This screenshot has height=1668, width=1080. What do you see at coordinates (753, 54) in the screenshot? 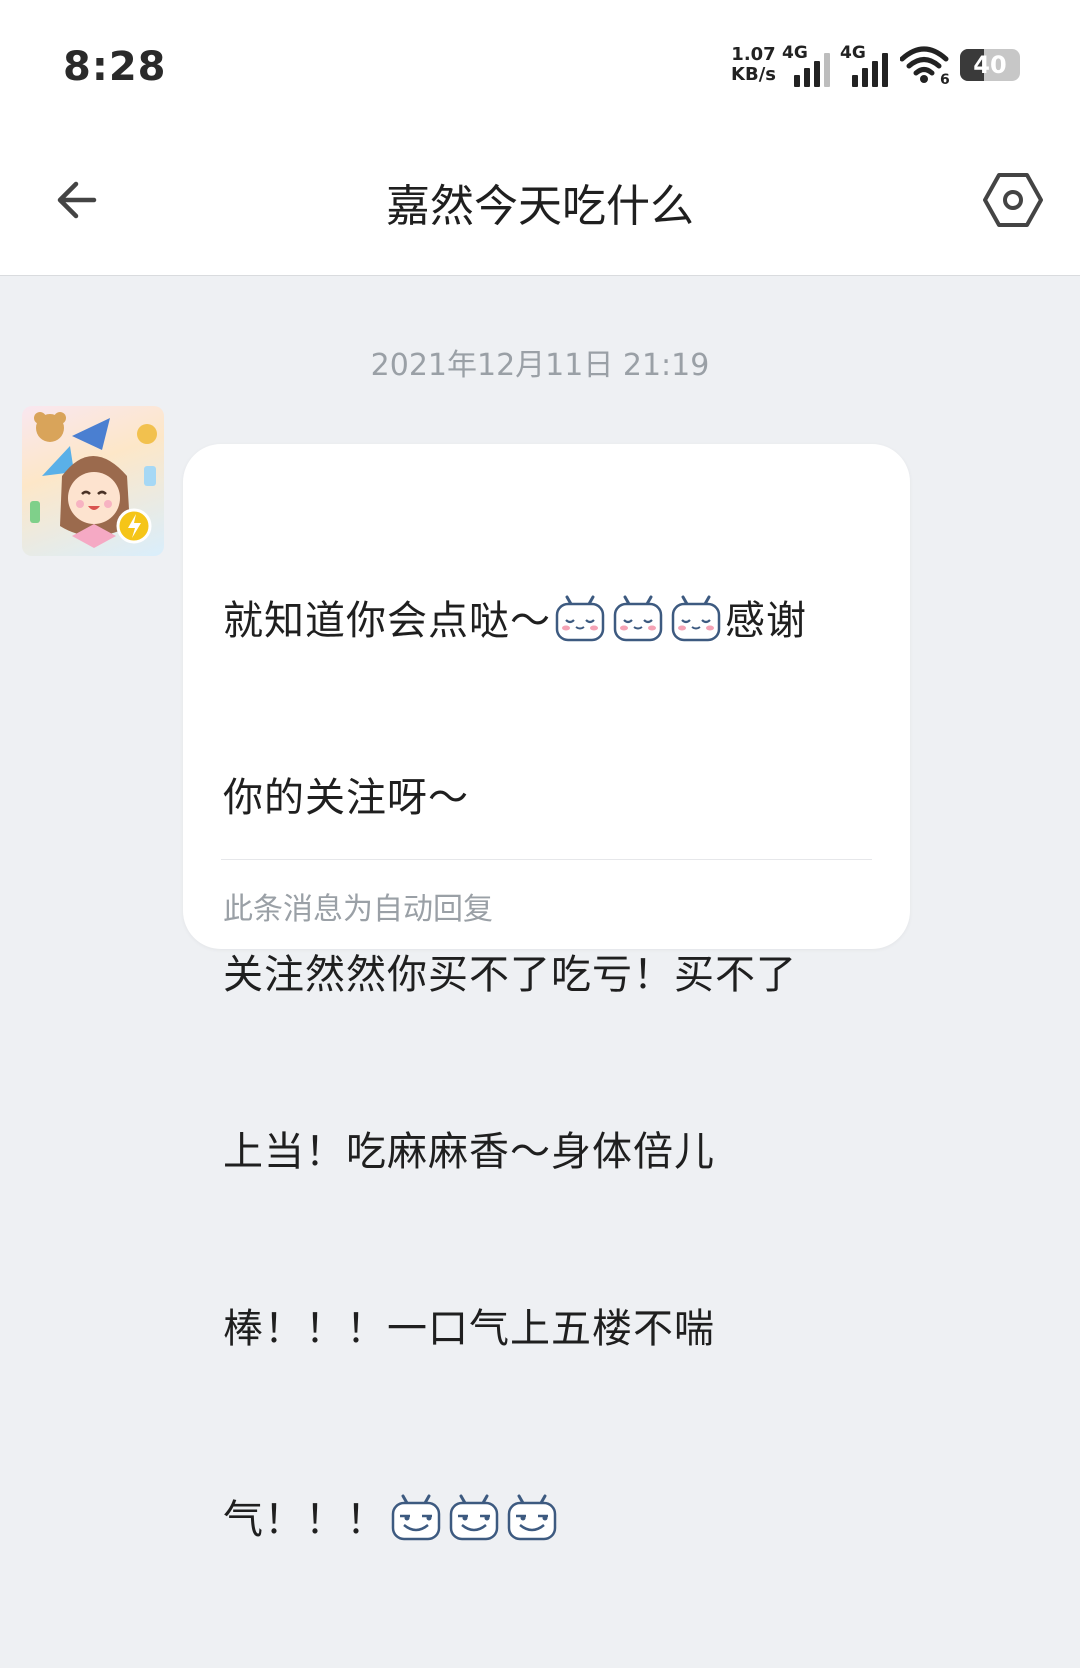
I see `network-speed-value: 1.07` at bounding box center [753, 54].